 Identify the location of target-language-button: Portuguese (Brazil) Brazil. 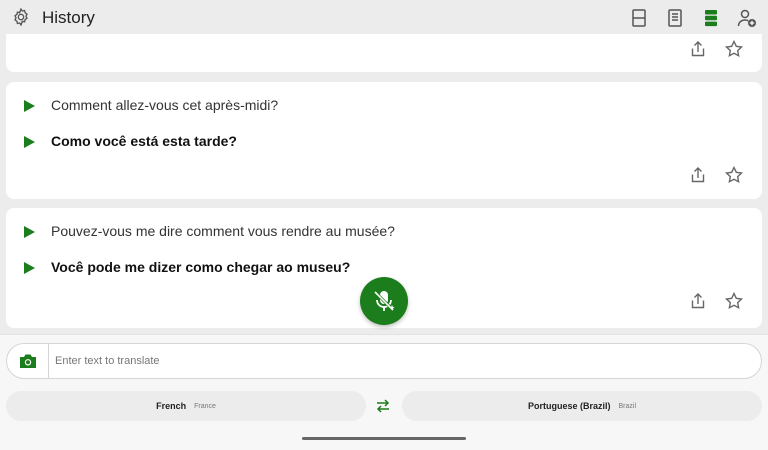
(582, 406).